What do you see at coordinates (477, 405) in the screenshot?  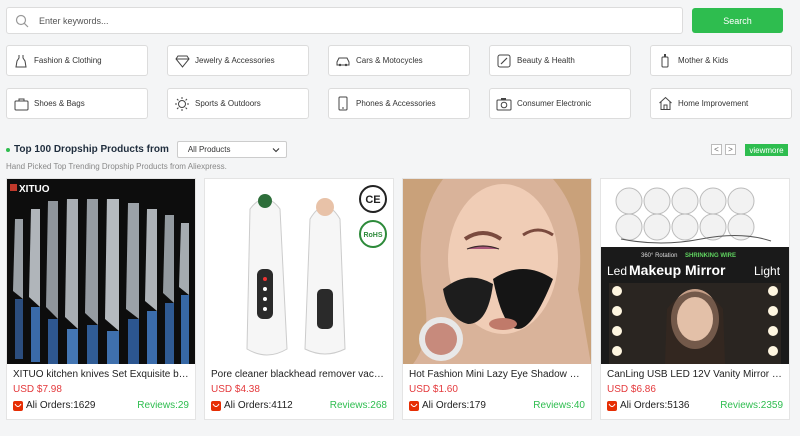 I see `orders-count: 179` at bounding box center [477, 405].